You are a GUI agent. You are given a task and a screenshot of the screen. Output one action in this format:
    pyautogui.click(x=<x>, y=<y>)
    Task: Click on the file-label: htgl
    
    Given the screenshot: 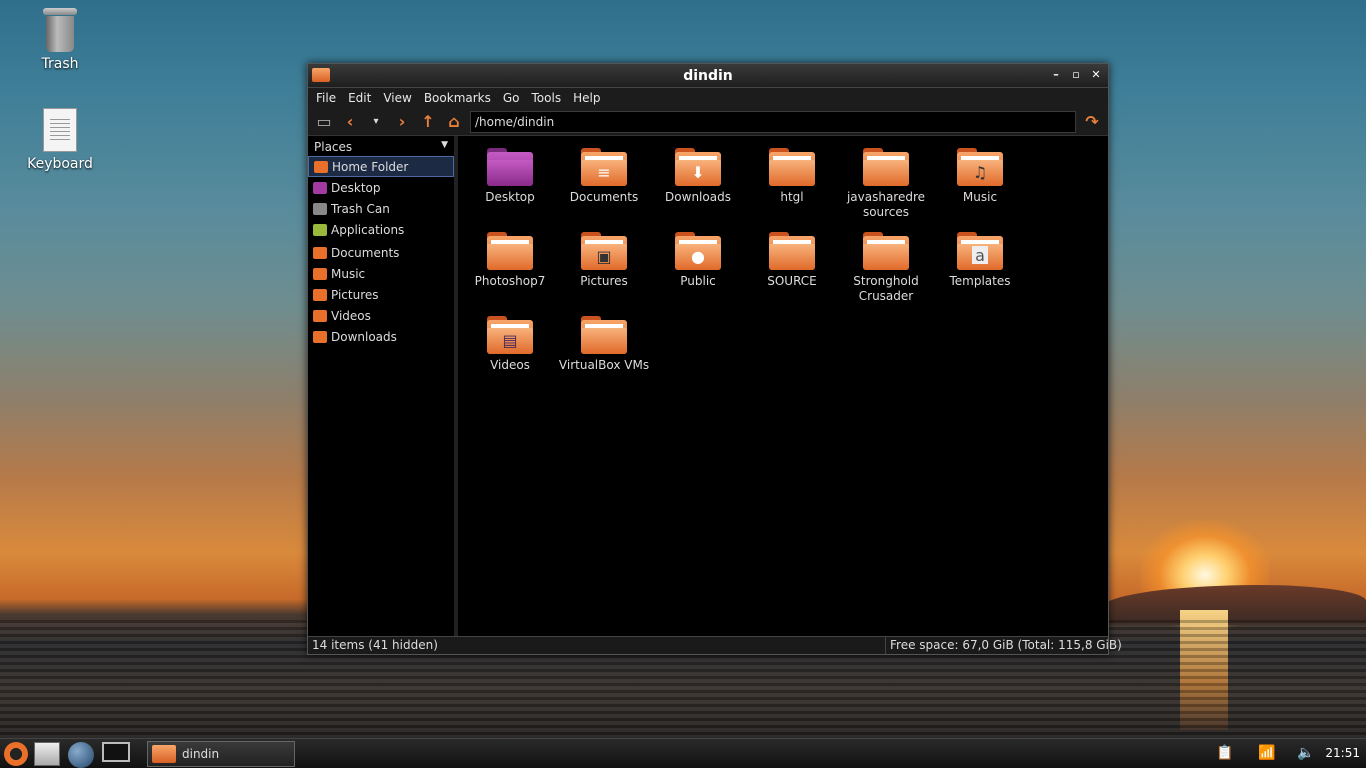 What is the action you would take?
    pyautogui.click(x=792, y=197)
    